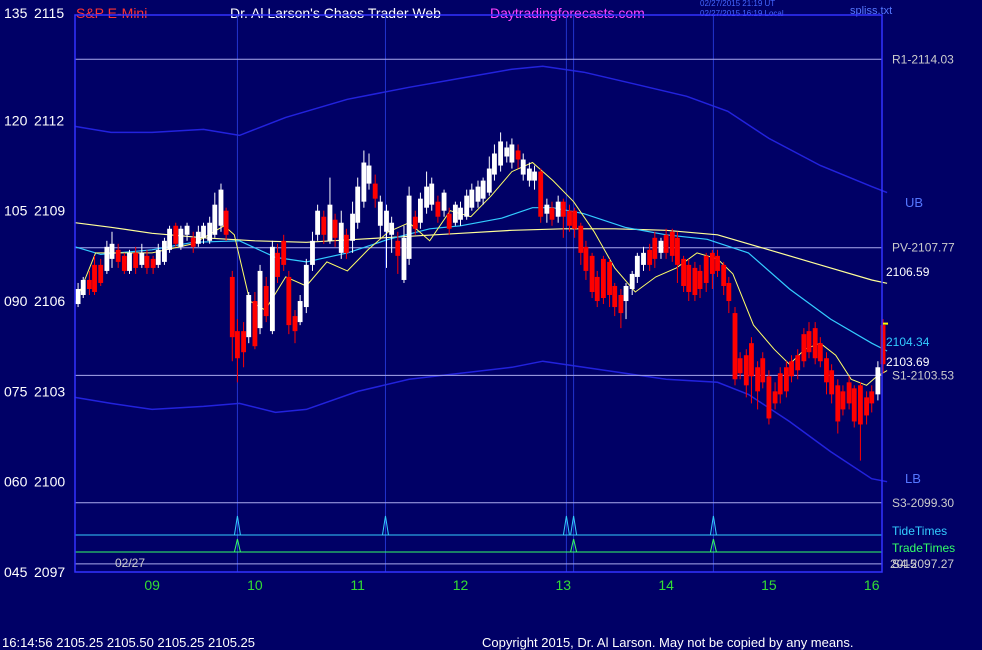 The width and height of the screenshot is (982, 650). Describe the element at coordinates (357, 585) in the screenshot. I see `x-tick-label: 11` at that location.